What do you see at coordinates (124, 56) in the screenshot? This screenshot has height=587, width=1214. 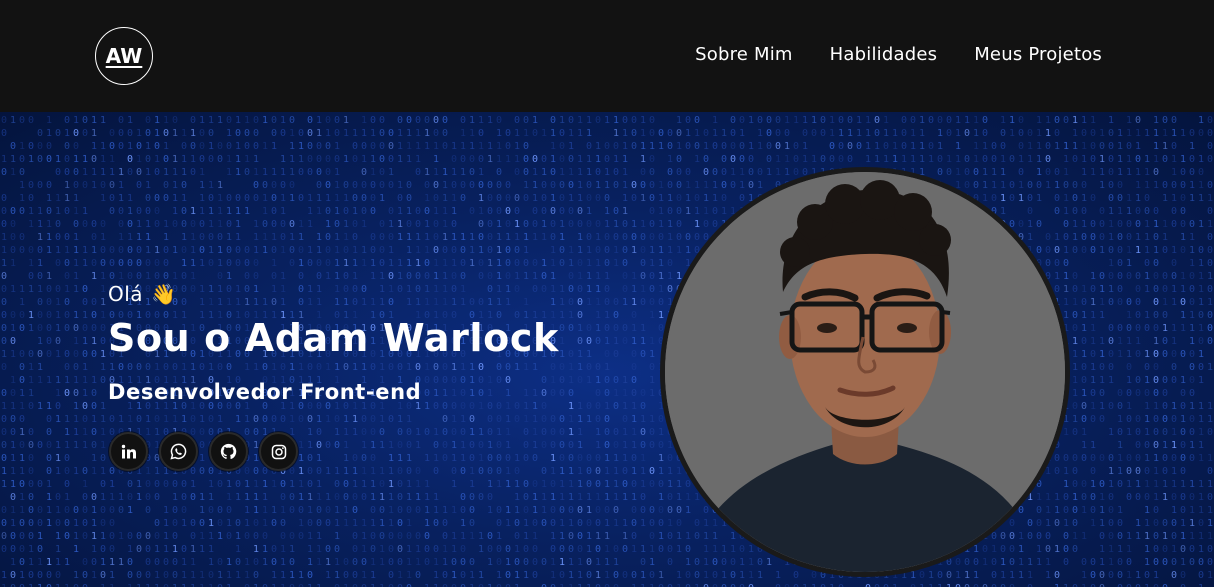 I see `logo: AW` at bounding box center [124, 56].